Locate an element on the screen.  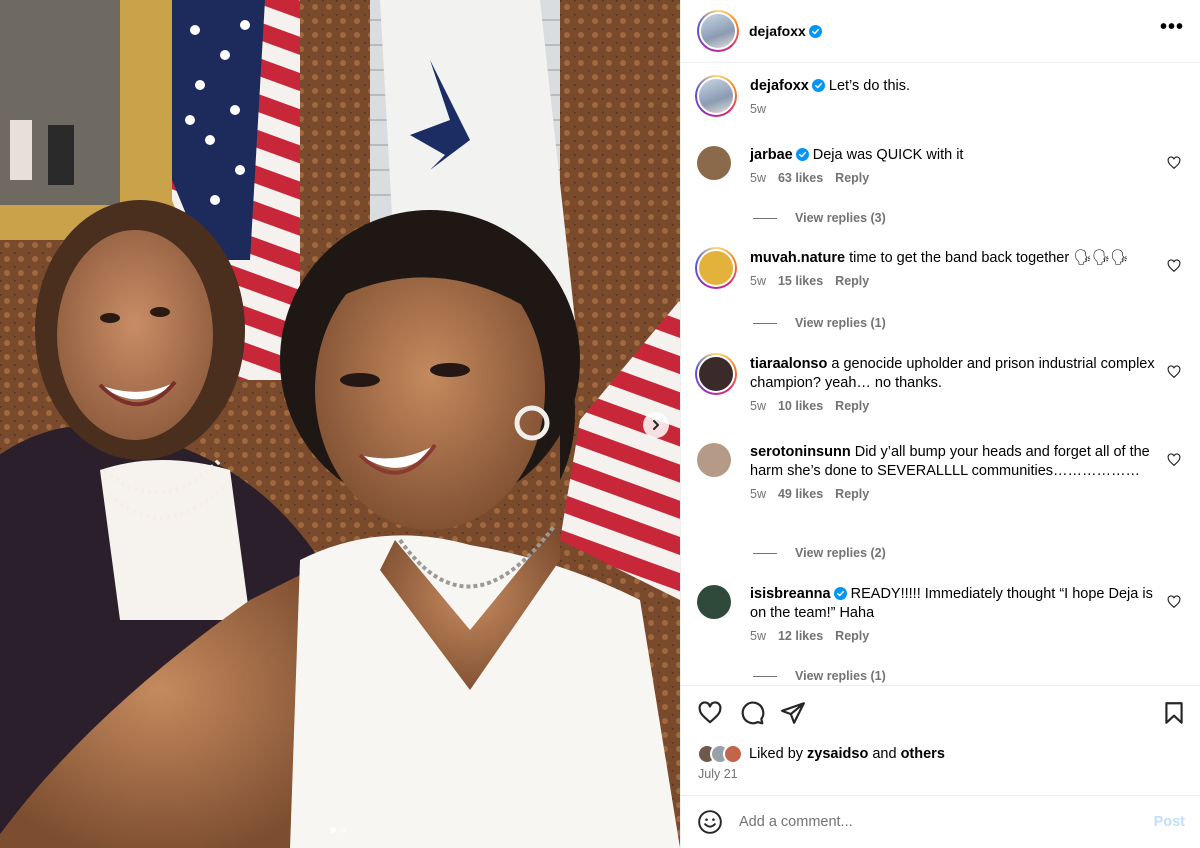
comment-likes: 12 likes is located at coordinates (800, 636).